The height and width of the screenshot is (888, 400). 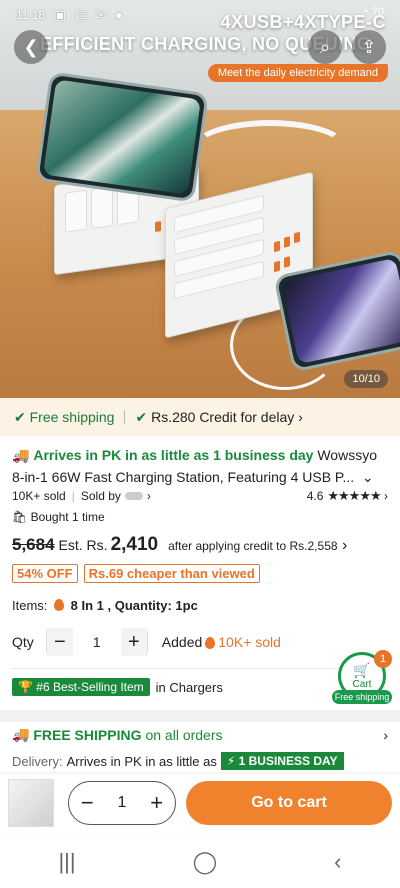 I want to click on free-shipping-label: Free shipping, so click(x=72, y=417).